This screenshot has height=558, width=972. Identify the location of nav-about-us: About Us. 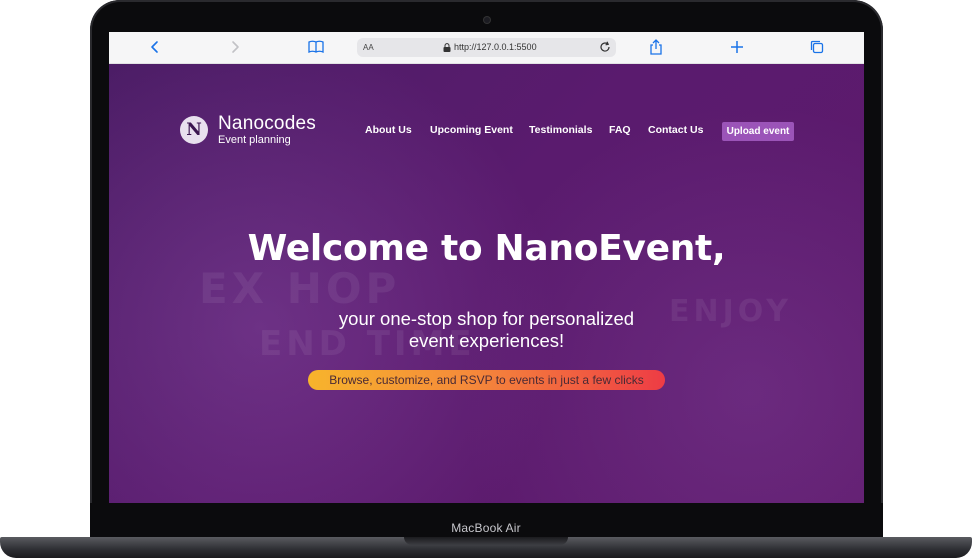
(388, 130).